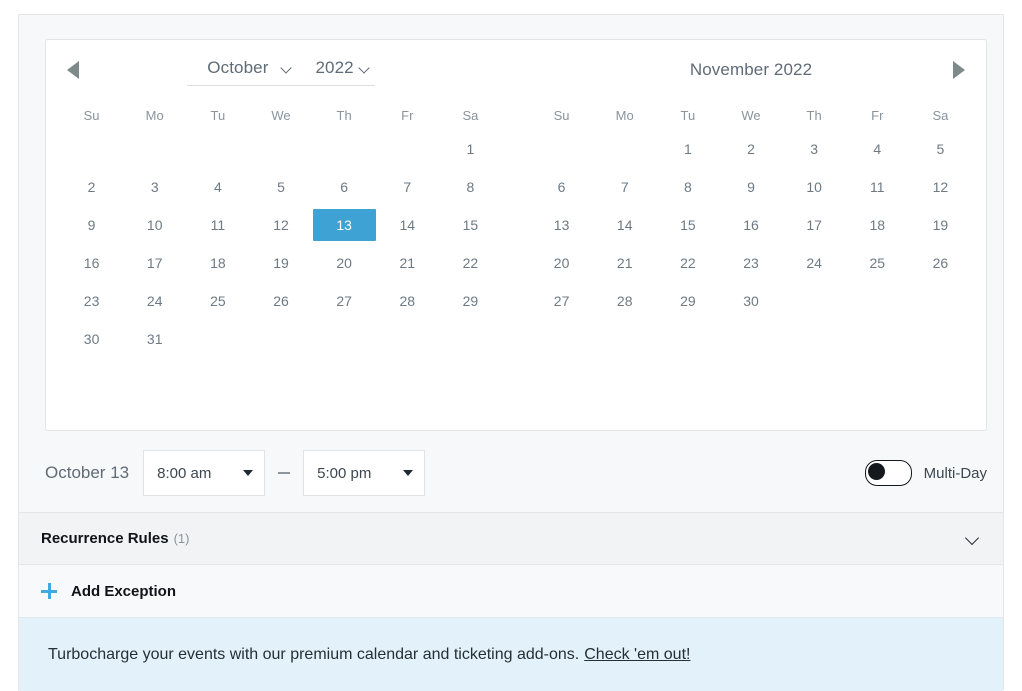  What do you see at coordinates (204, 473) in the screenshot?
I see `start-time-select: 8:00 am` at bounding box center [204, 473].